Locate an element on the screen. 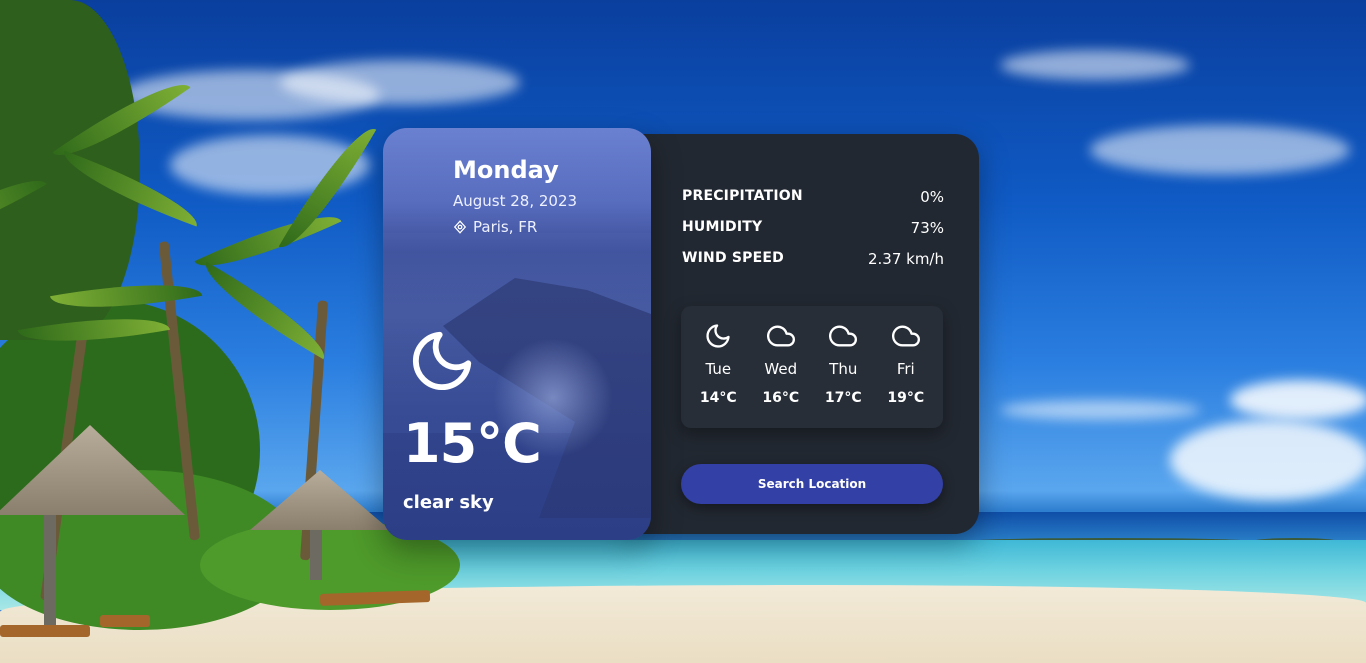 Image resolution: width=1366 pixels, height=663 pixels. forecast-day-temp: 16°C is located at coordinates (781, 398).